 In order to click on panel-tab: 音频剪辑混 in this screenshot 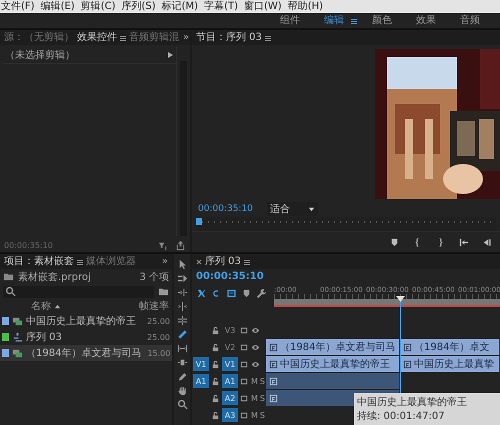, I will do `click(154, 37)`.